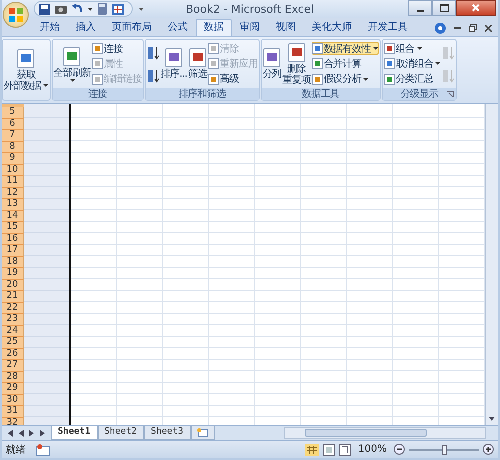 The height and width of the screenshot is (460, 500). Describe the element at coordinates (13, 216) in the screenshot. I see `row-header: 14` at that location.